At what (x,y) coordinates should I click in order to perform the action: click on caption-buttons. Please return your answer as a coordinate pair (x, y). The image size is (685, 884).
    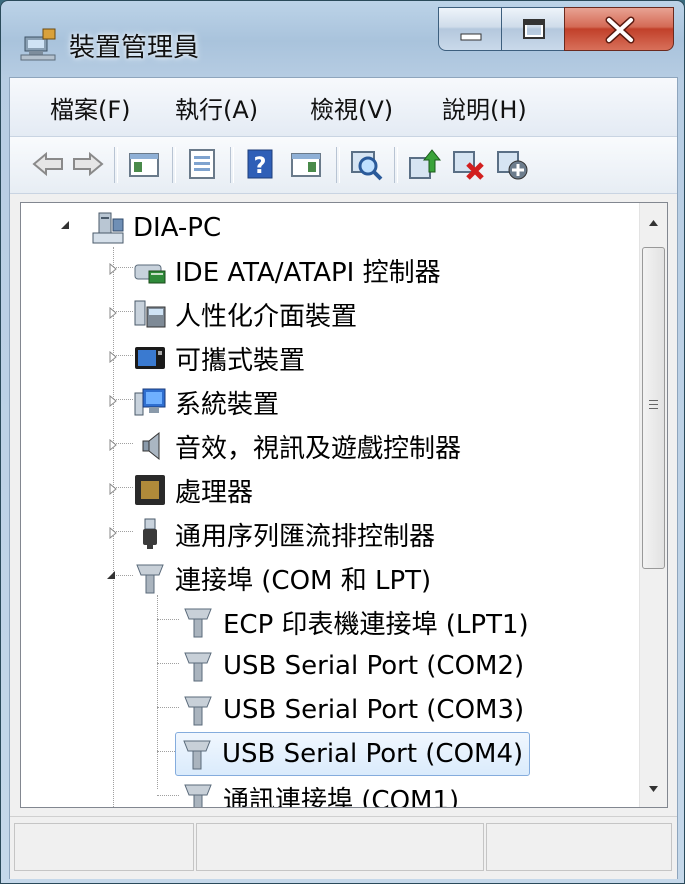
    Looking at the image, I should click on (556, 31).